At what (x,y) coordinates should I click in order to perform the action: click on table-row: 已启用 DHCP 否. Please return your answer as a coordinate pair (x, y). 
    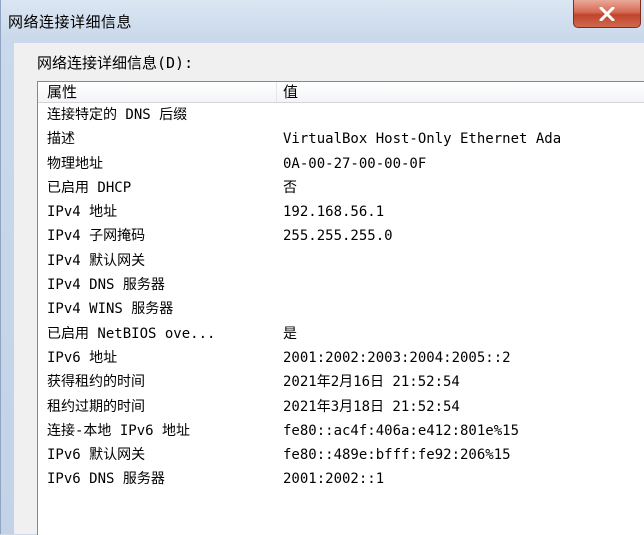
    Looking at the image, I should click on (341, 188).